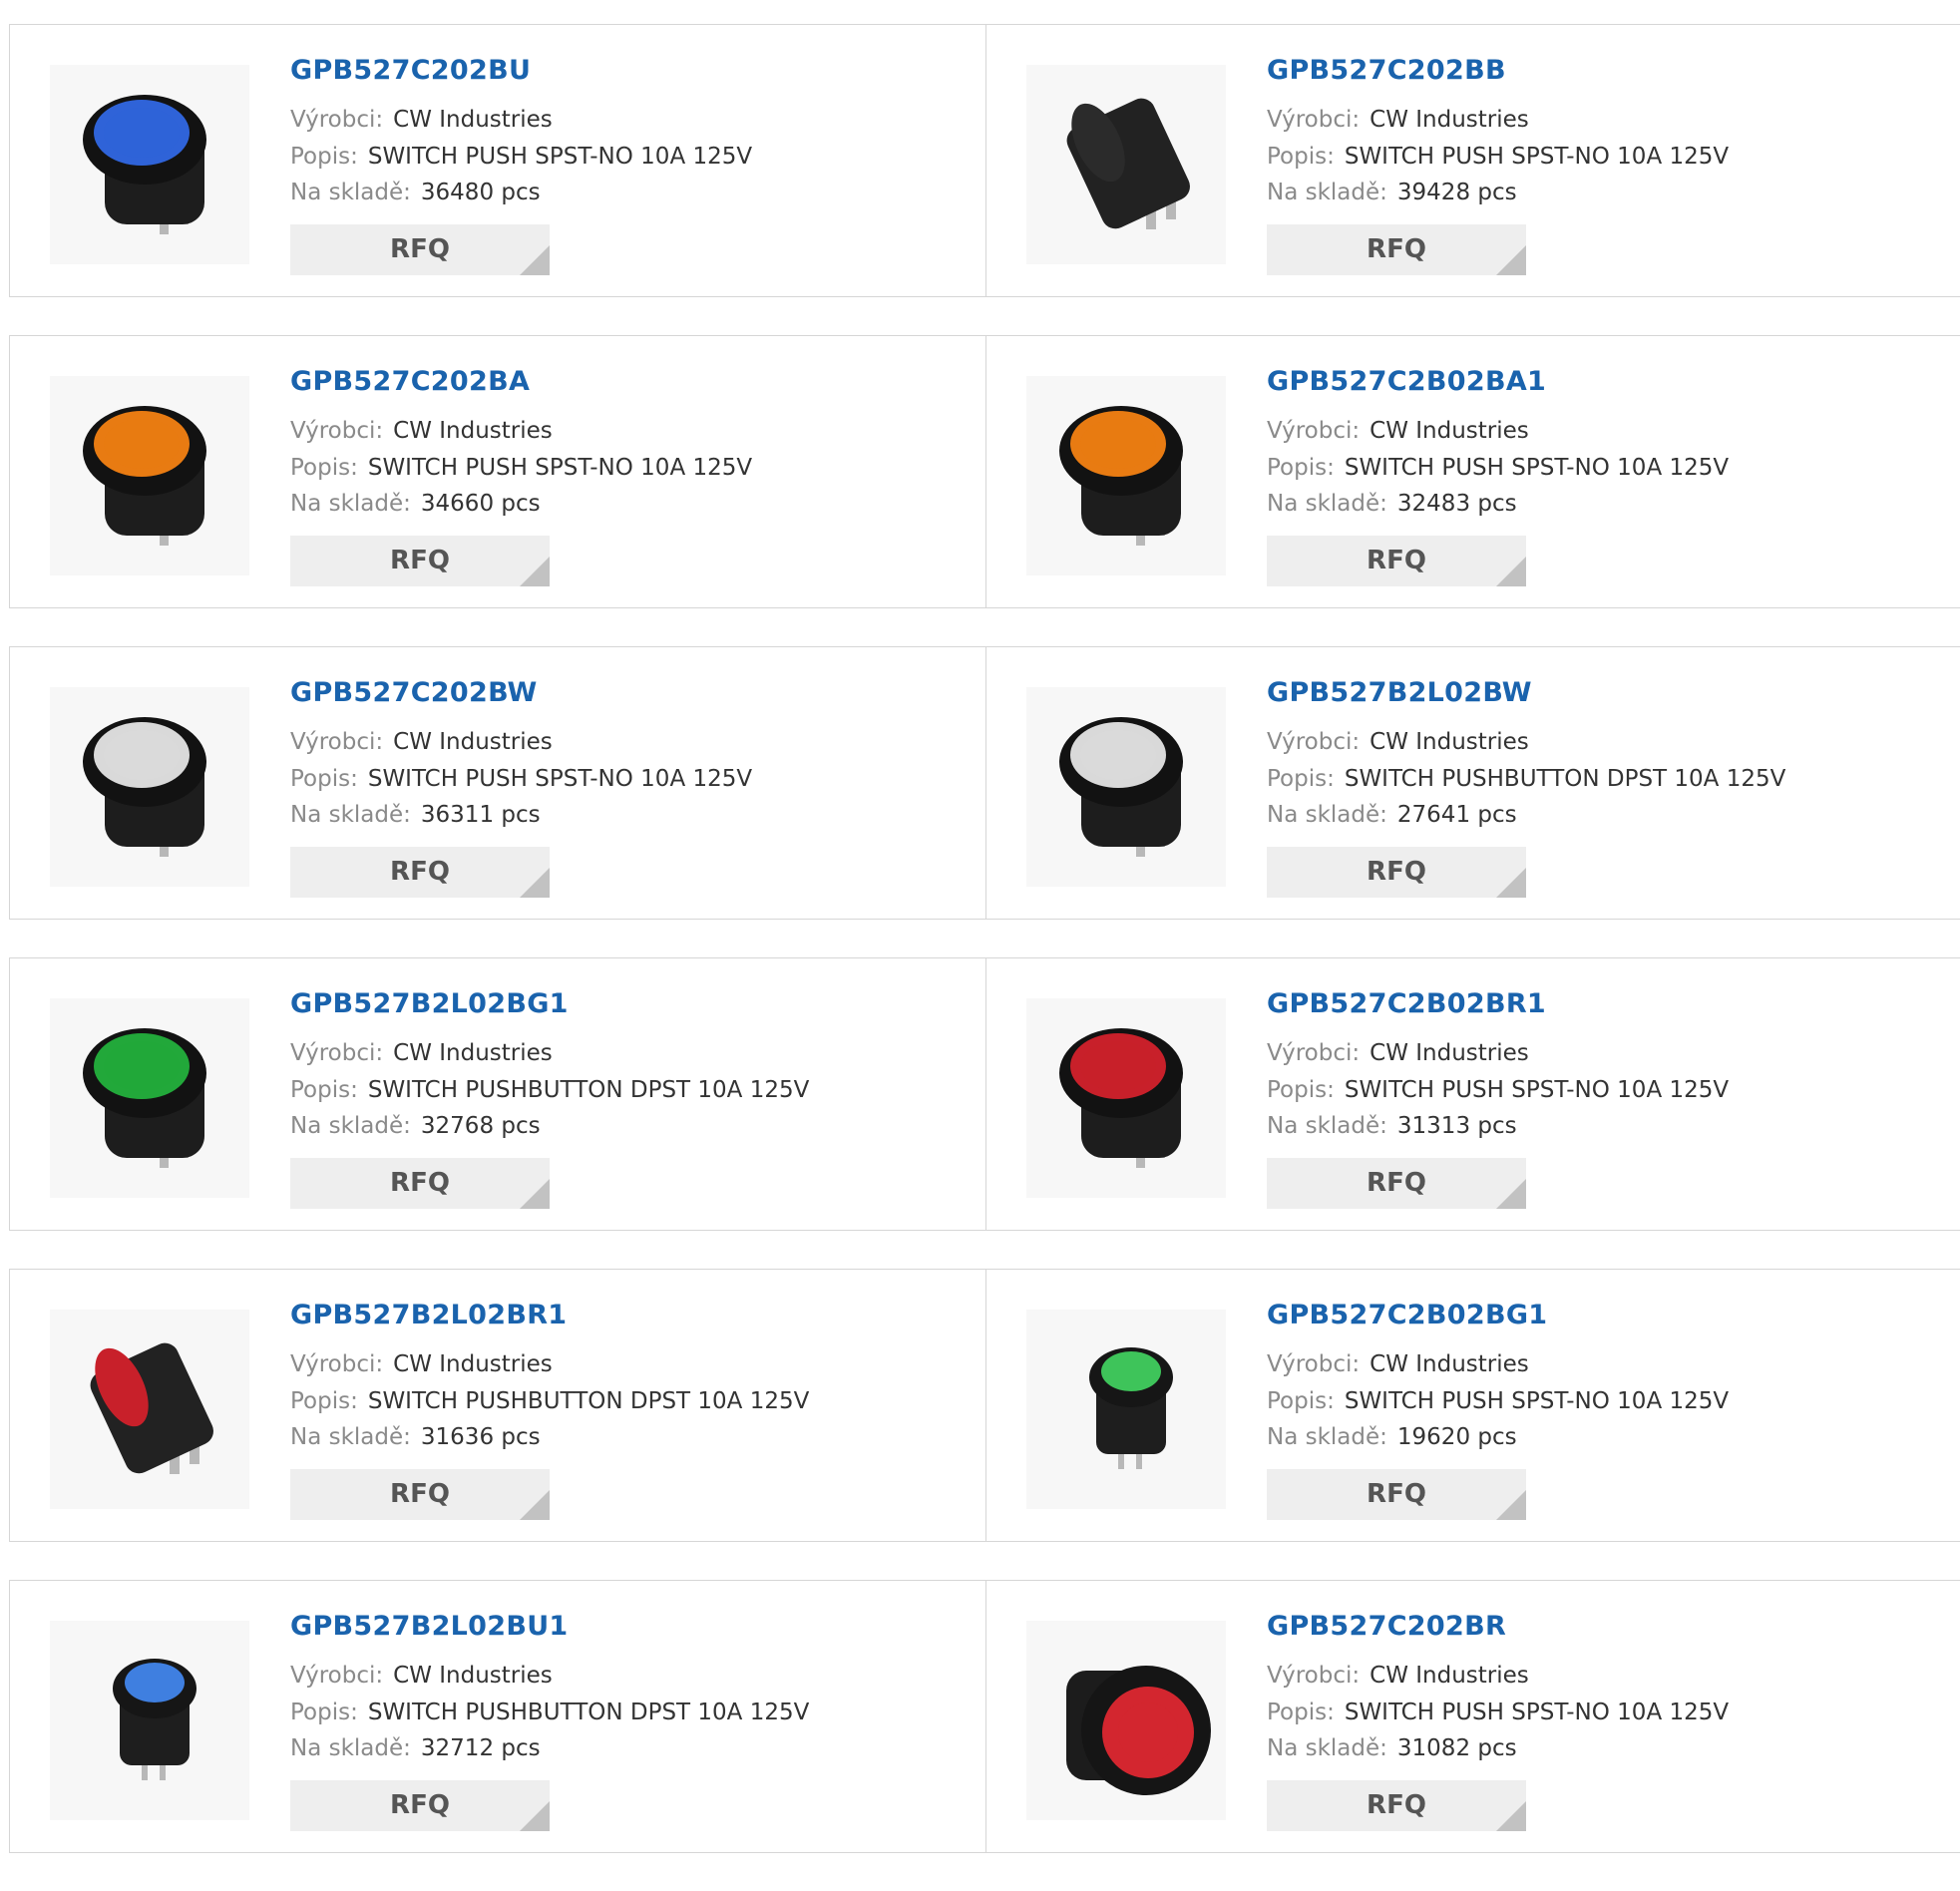 This screenshot has height=1891, width=1960. I want to click on product-part-number-link: GPB527C2B02BR1, so click(1406, 1004).